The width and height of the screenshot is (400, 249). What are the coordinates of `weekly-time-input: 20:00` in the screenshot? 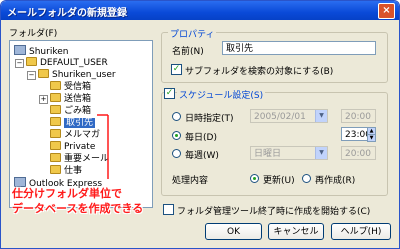 It's located at (358, 153).